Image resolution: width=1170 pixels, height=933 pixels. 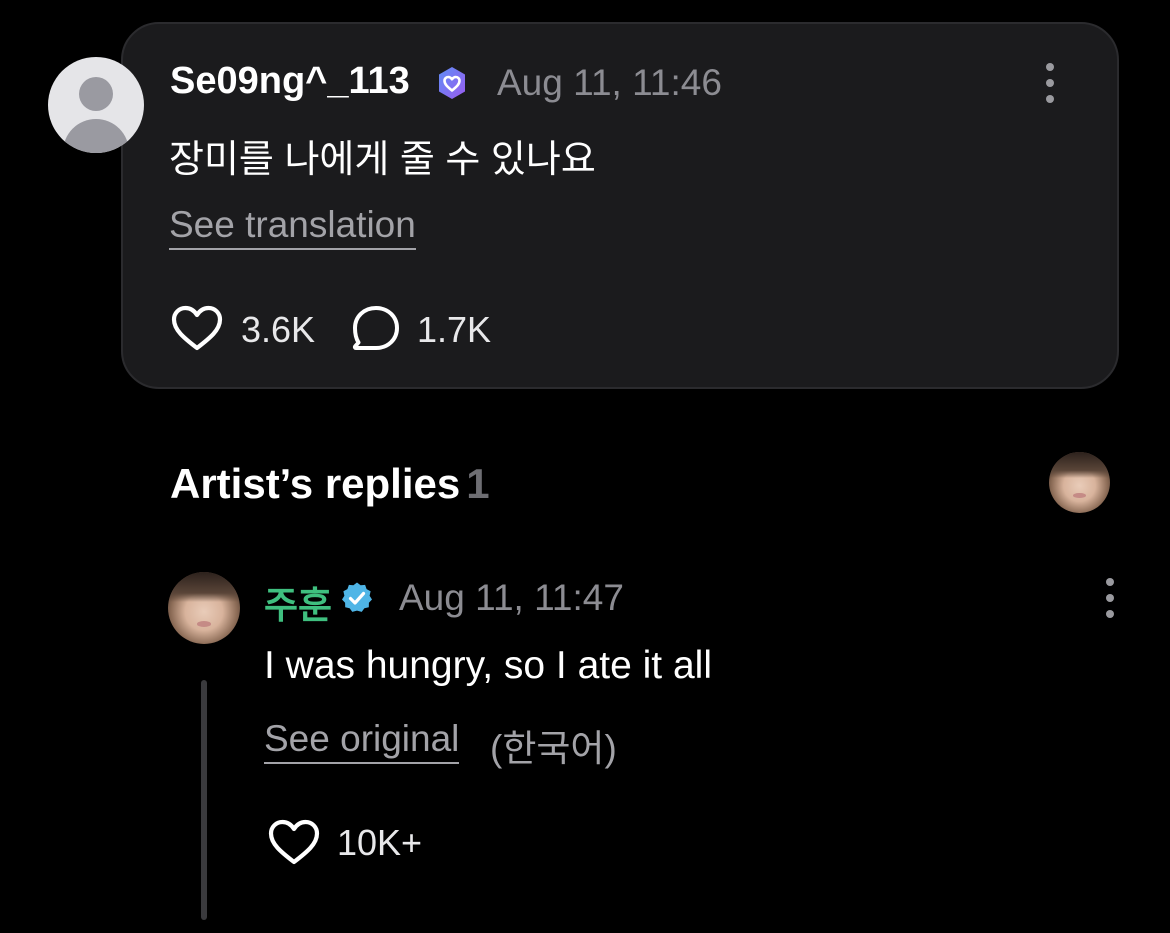 What do you see at coordinates (609, 82) in the screenshot?
I see `comment-timestamp: Aug 11, 11:46` at bounding box center [609, 82].